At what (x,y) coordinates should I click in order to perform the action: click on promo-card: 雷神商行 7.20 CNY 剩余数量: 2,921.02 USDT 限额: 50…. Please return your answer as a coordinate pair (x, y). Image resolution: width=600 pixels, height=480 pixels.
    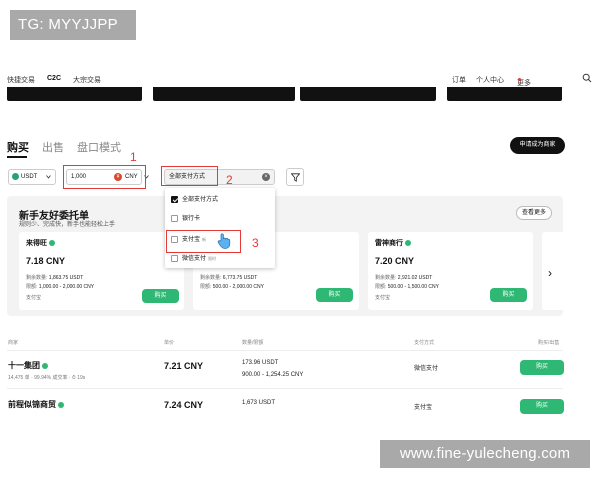
    Looking at the image, I should click on (450, 271).